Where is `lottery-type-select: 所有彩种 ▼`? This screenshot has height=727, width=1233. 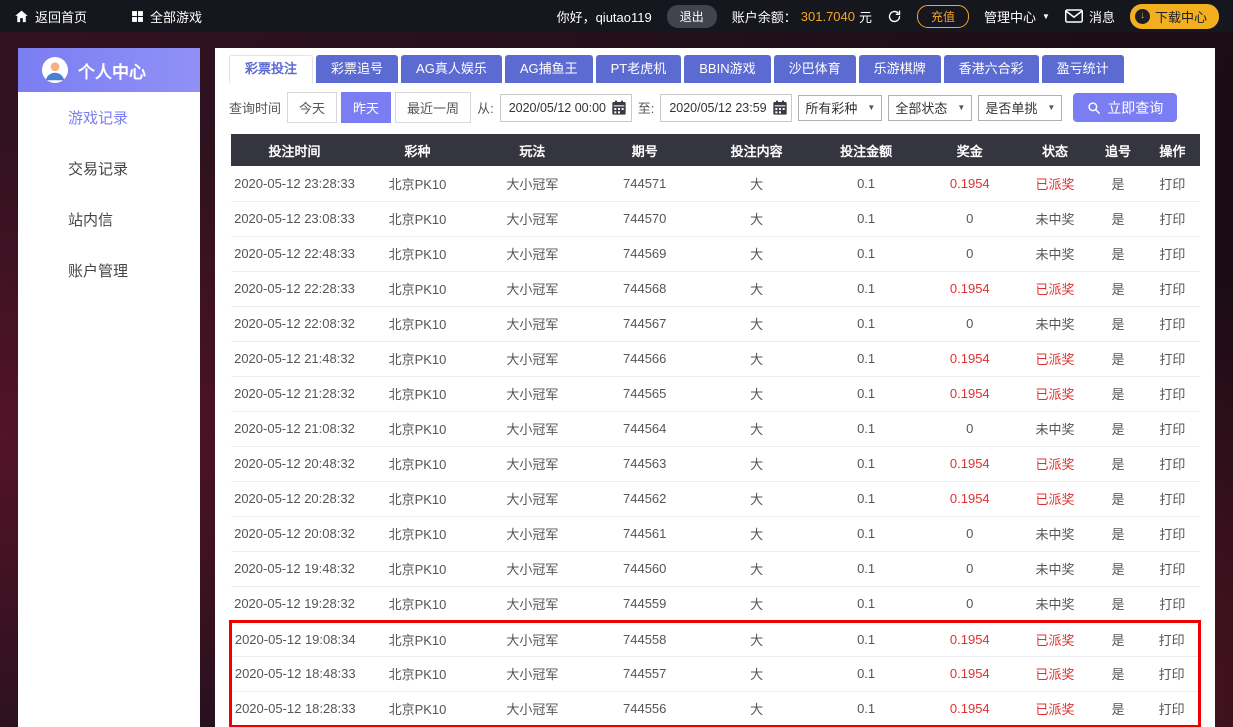
lottery-type-select: 所有彩种 ▼ is located at coordinates (840, 107).